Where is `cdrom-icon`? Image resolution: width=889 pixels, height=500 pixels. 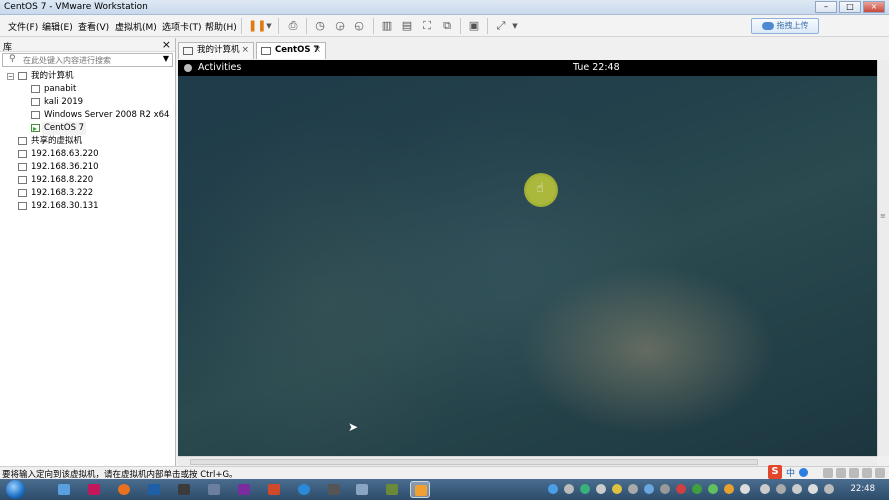 cdrom-icon is located at coordinates (841, 473).